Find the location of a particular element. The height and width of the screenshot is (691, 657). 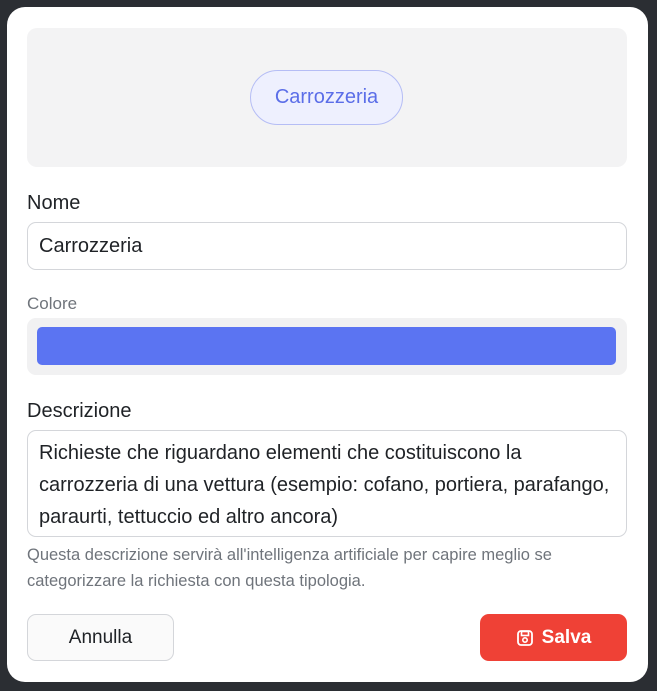

cancel-button: Annulla is located at coordinates (100, 637).